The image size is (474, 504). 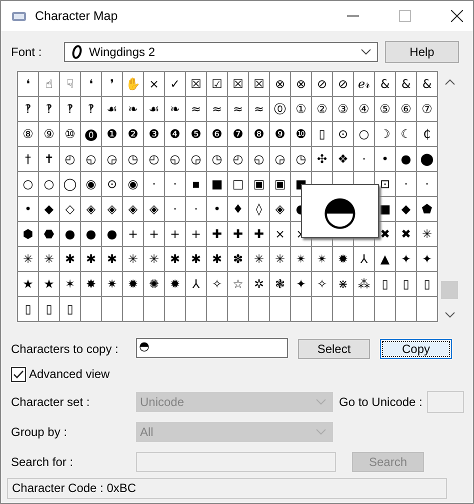 What do you see at coordinates (70, 134) in the screenshot?
I see `character-cell: ⑩` at bounding box center [70, 134].